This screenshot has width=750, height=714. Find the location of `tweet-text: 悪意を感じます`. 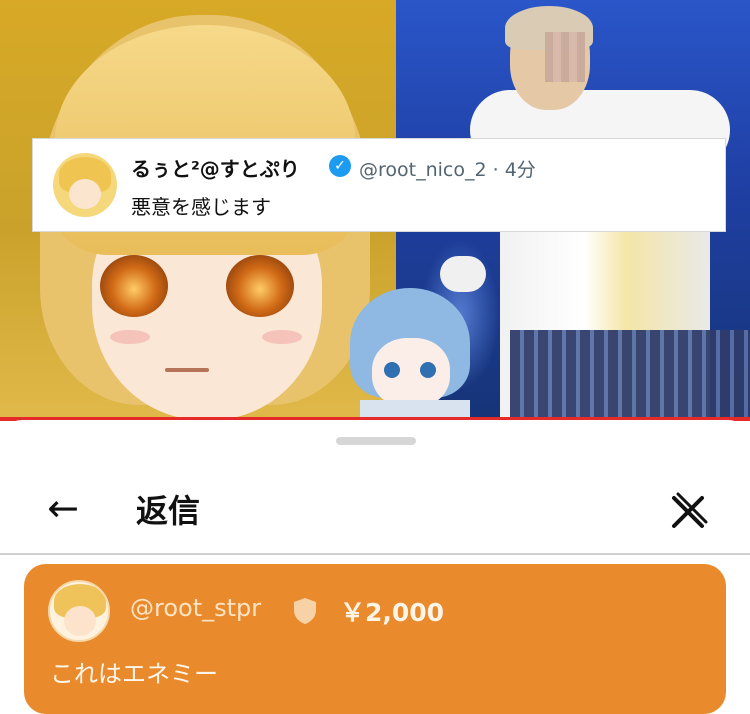

tweet-text: 悪意を感じます is located at coordinates (201, 207).